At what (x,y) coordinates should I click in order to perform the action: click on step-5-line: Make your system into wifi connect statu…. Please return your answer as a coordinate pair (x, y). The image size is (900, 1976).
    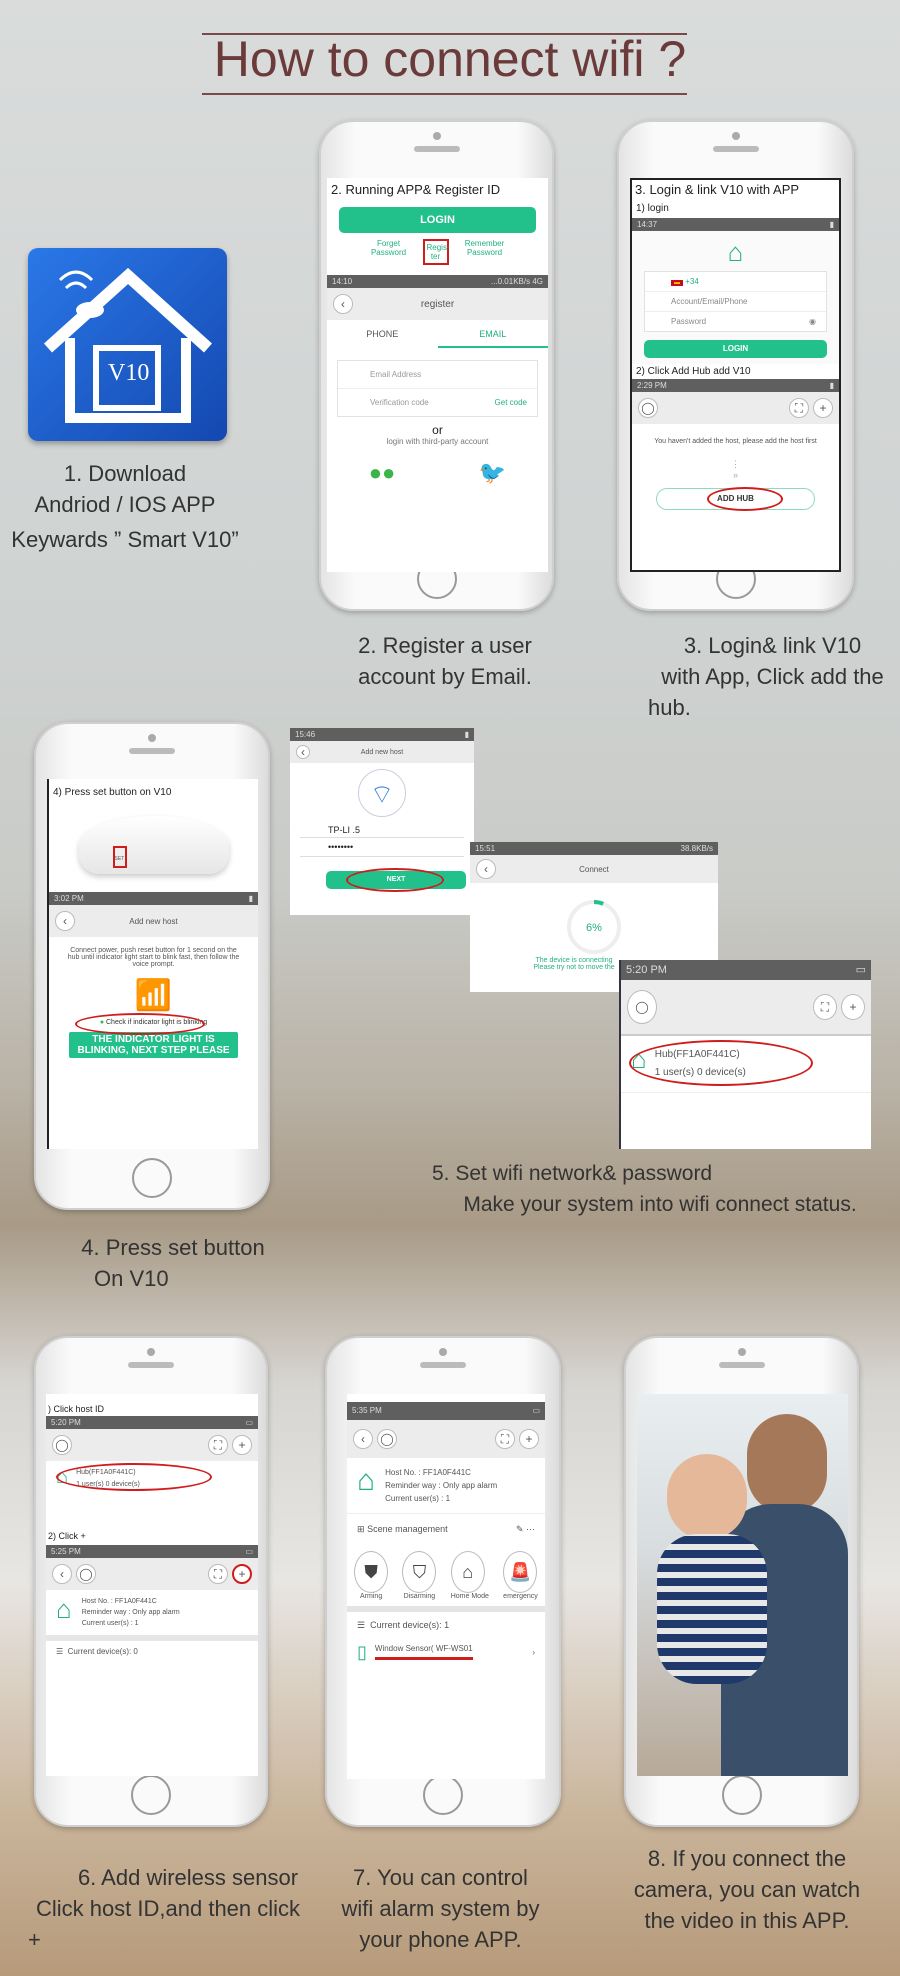
    Looking at the image, I should click on (660, 1204).